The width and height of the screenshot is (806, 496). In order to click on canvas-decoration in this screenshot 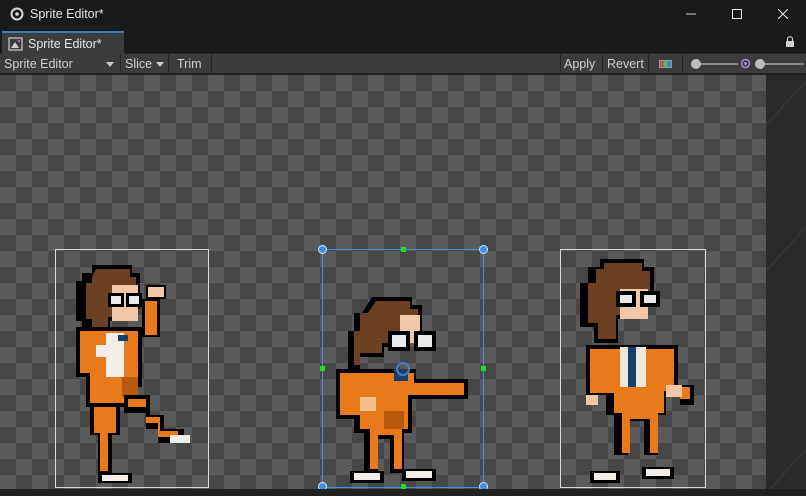, I will do `click(786, 284)`.